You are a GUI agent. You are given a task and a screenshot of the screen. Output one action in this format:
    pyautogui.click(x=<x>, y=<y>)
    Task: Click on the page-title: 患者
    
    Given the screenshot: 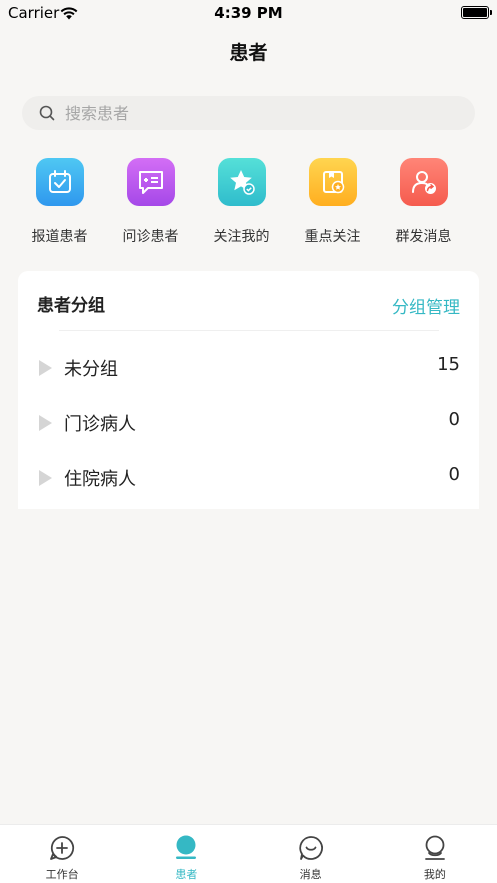 What is the action you would take?
    pyautogui.click(x=248, y=53)
    